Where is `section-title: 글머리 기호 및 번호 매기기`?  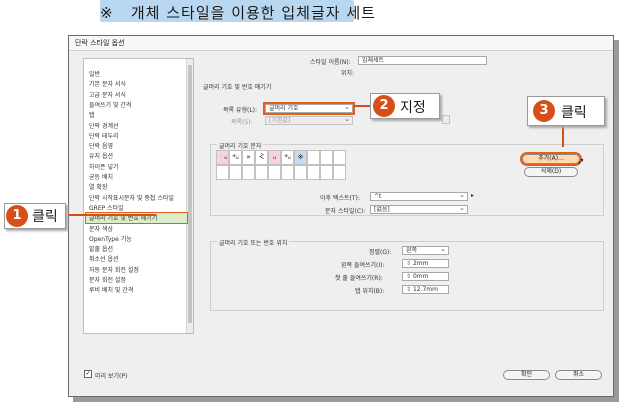 section-title: 글머리 기호 및 번호 매기기 is located at coordinates (237, 87).